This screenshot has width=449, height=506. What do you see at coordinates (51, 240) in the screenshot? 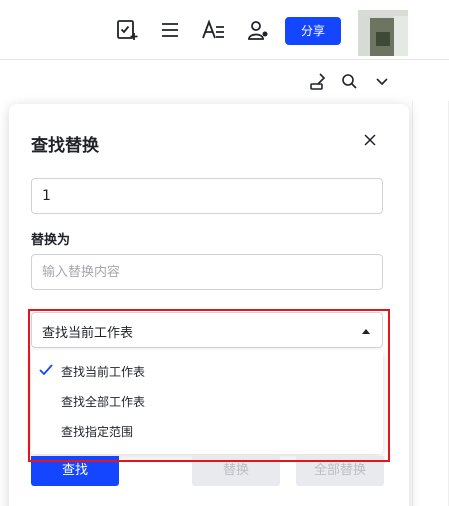
I see `replace-label: 替换为` at bounding box center [51, 240].